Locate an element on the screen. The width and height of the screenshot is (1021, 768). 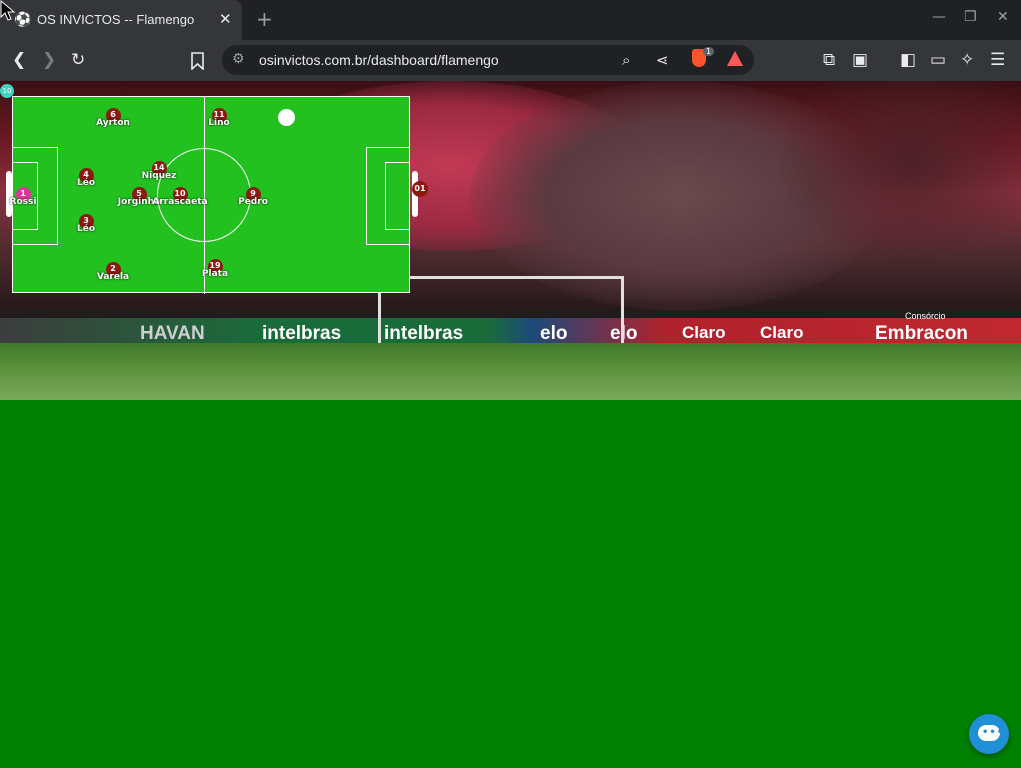
minute-badge: 01 is located at coordinates (420, 189).